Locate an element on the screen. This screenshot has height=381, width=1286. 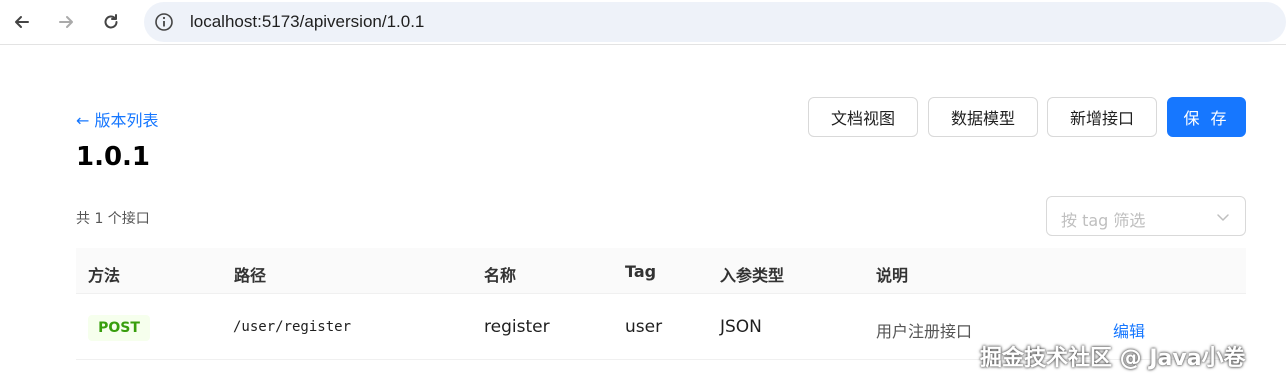
url-text: localhost:5173/apiversion/1.0.1 is located at coordinates (307, 21).